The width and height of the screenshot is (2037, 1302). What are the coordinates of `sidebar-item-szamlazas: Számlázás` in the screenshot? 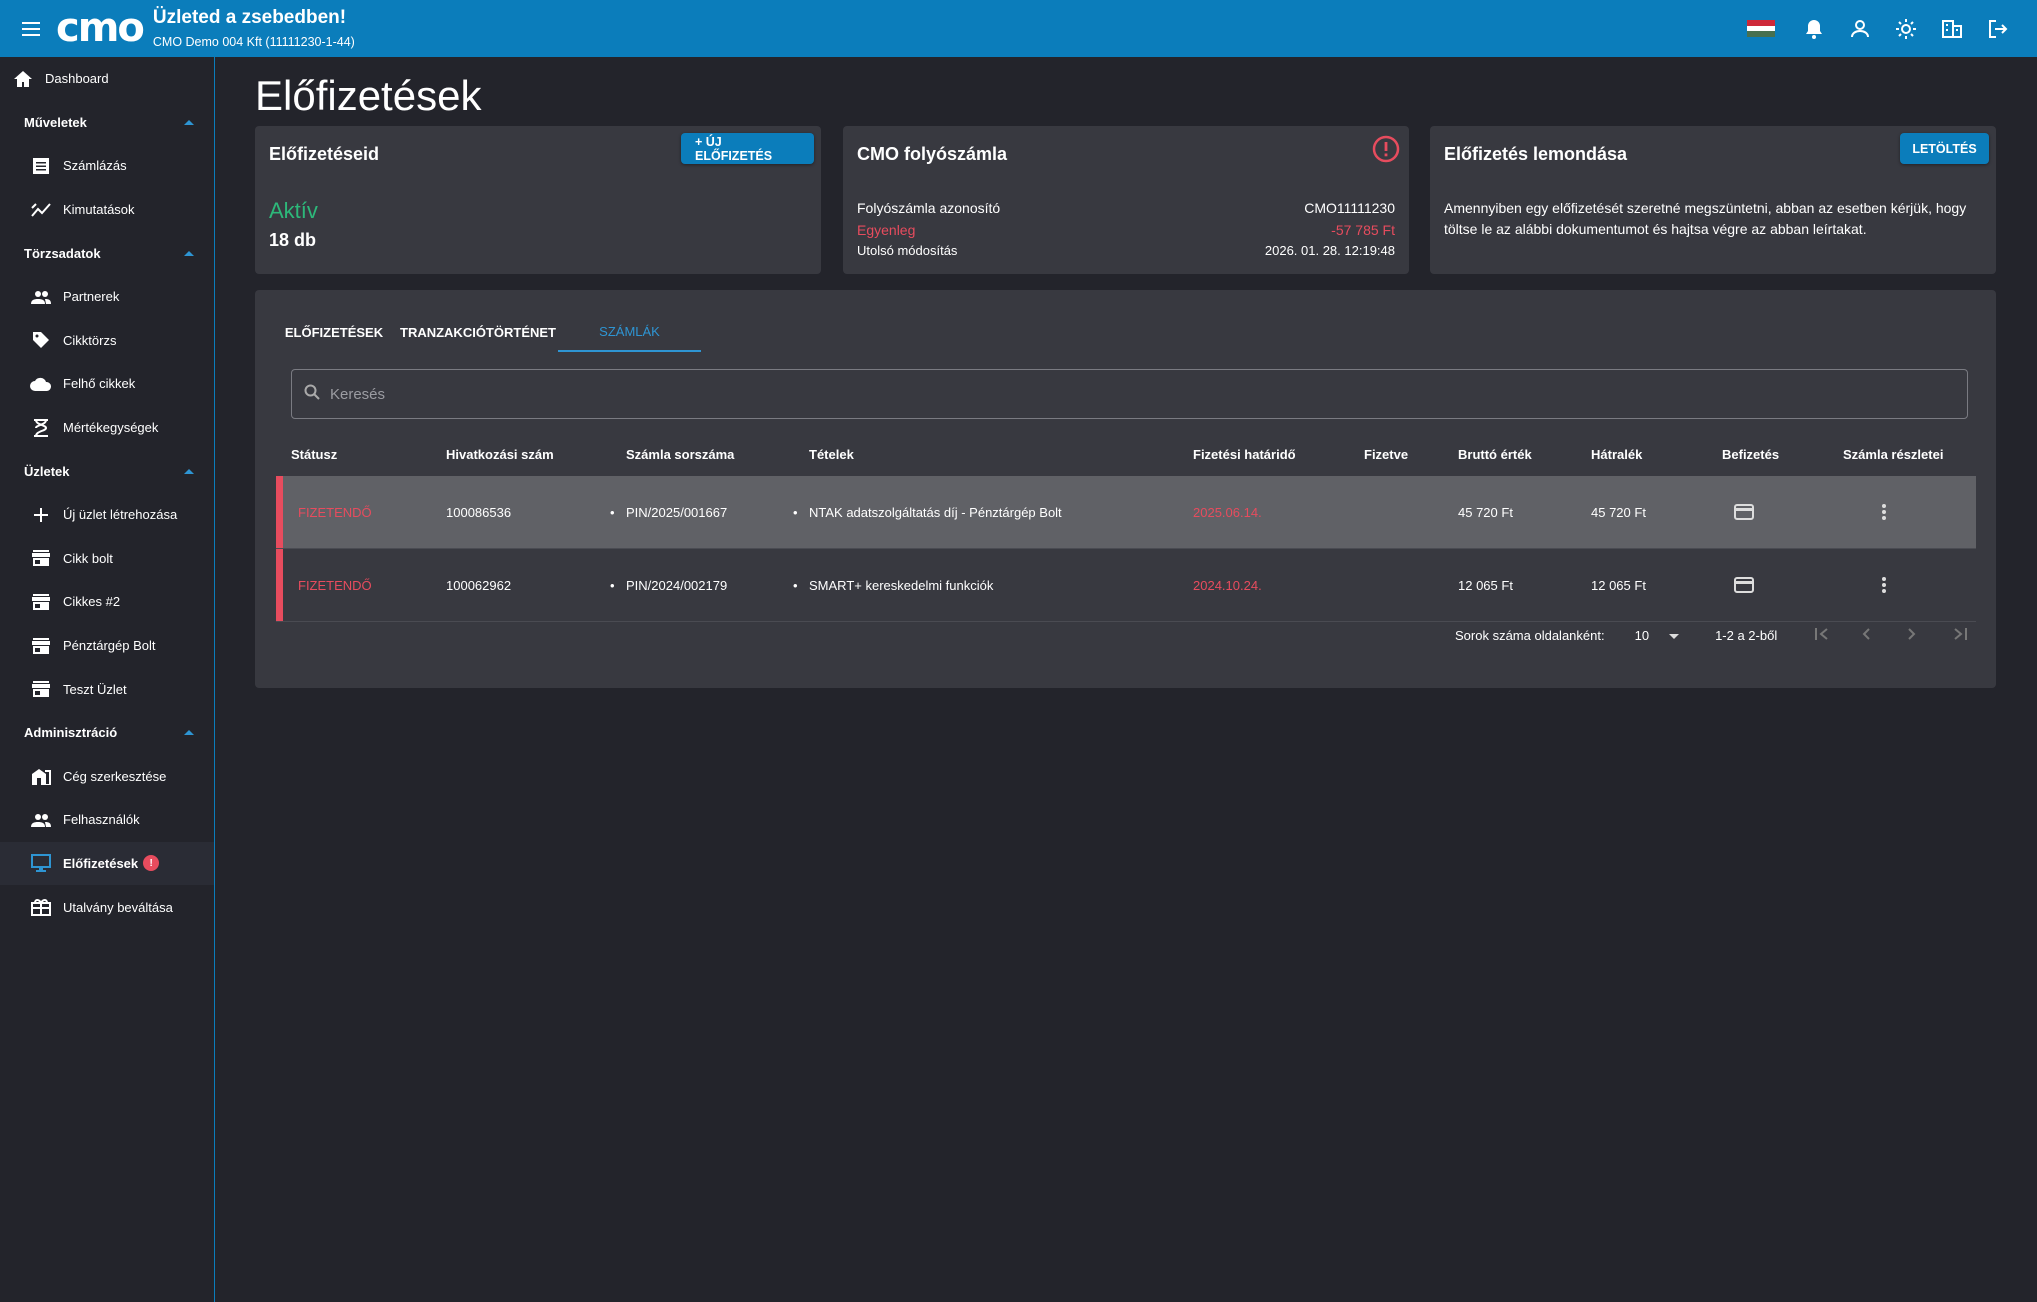 It's located at (107, 166).